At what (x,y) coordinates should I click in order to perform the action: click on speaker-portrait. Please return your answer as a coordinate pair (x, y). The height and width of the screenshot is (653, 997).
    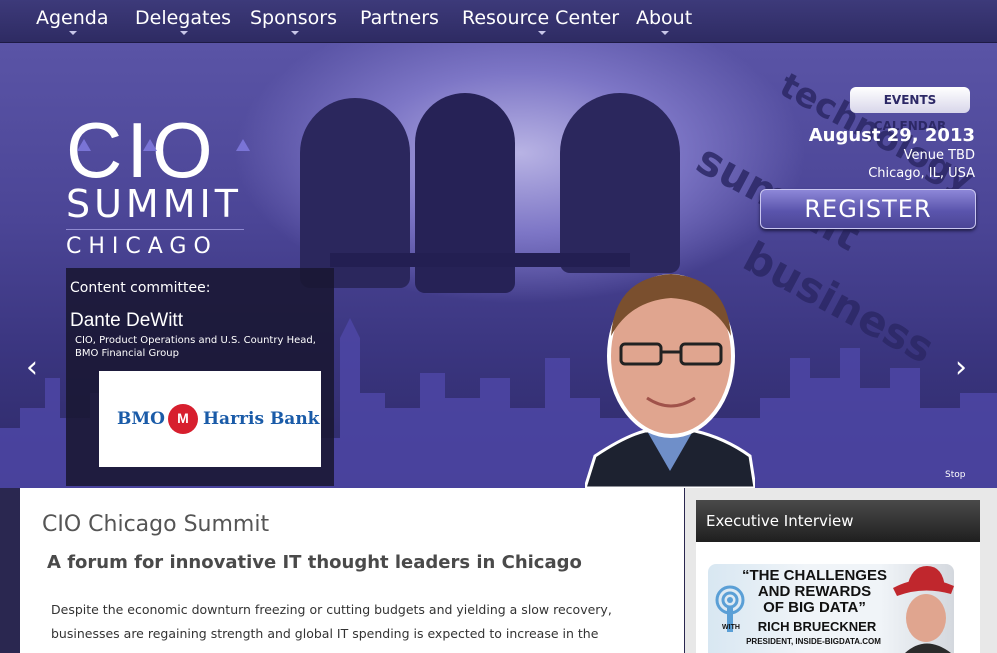
    Looking at the image, I should click on (670, 381).